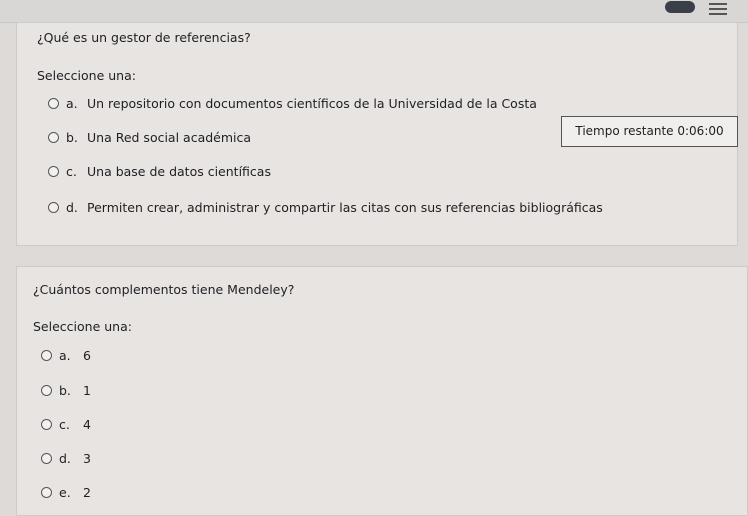  I want to click on option-label: 1, so click(87, 390).